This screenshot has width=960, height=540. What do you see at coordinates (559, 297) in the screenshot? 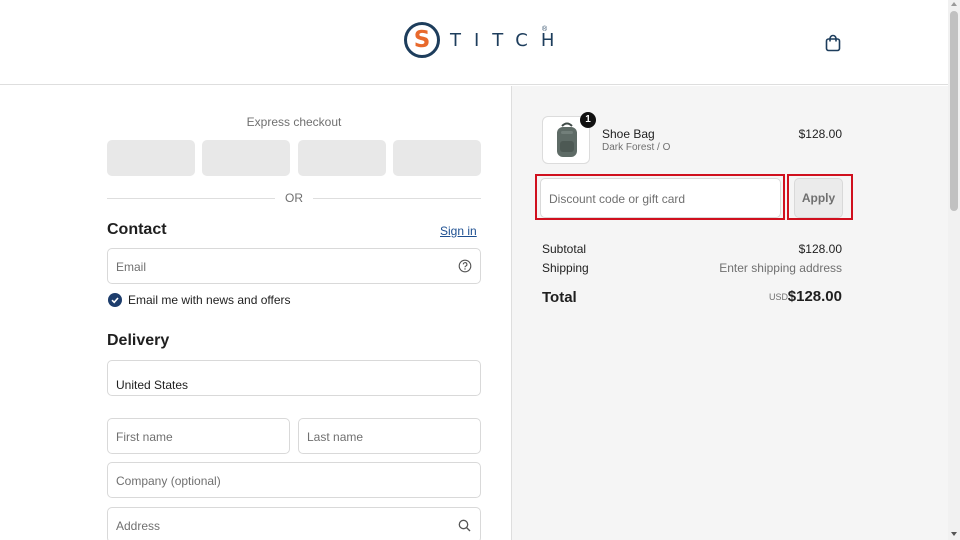
I see `total-label: Total` at bounding box center [559, 297].